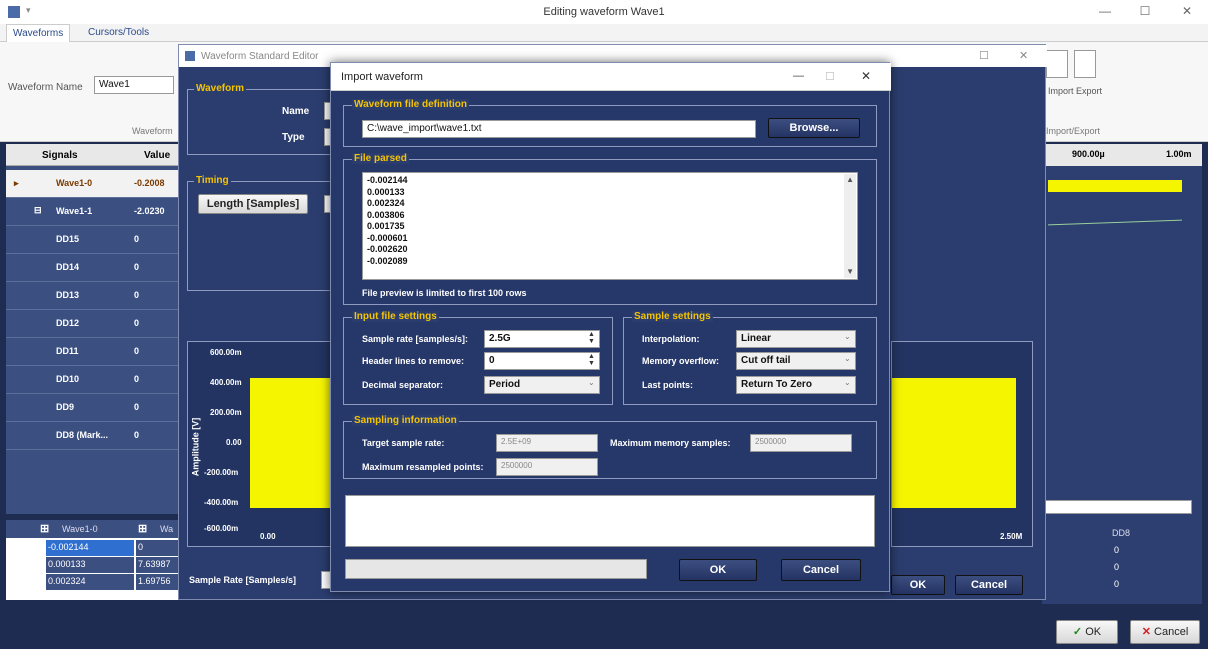 The image size is (1208, 649). What do you see at coordinates (93, 240) in the screenshot?
I see `table-row: DD15 0` at bounding box center [93, 240].